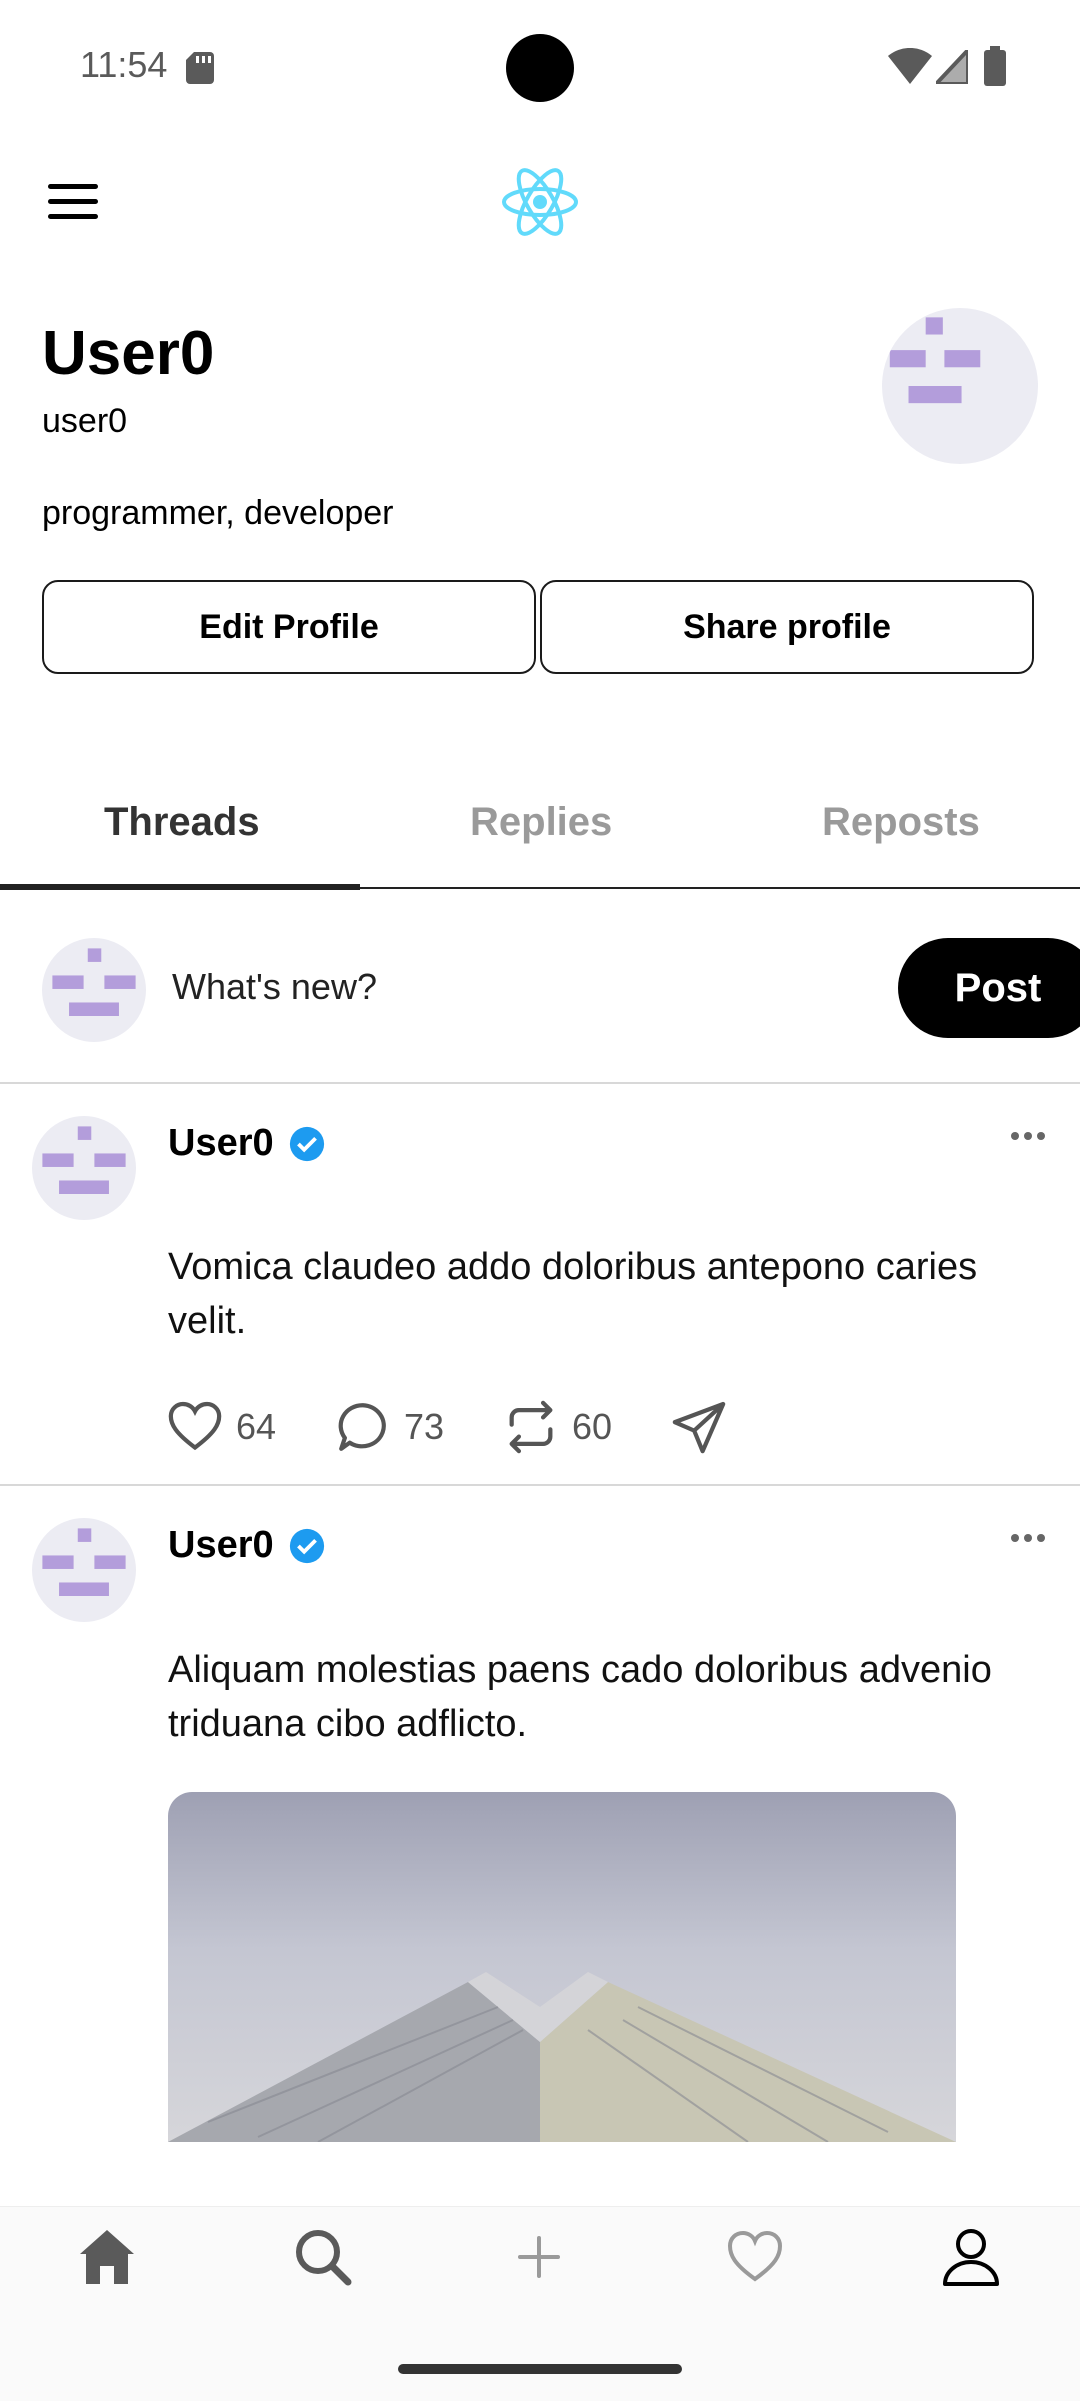 The height and width of the screenshot is (2401, 1080). What do you see at coordinates (107, 2257) in the screenshot?
I see `home-icon` at bounding box center [107, 2257].